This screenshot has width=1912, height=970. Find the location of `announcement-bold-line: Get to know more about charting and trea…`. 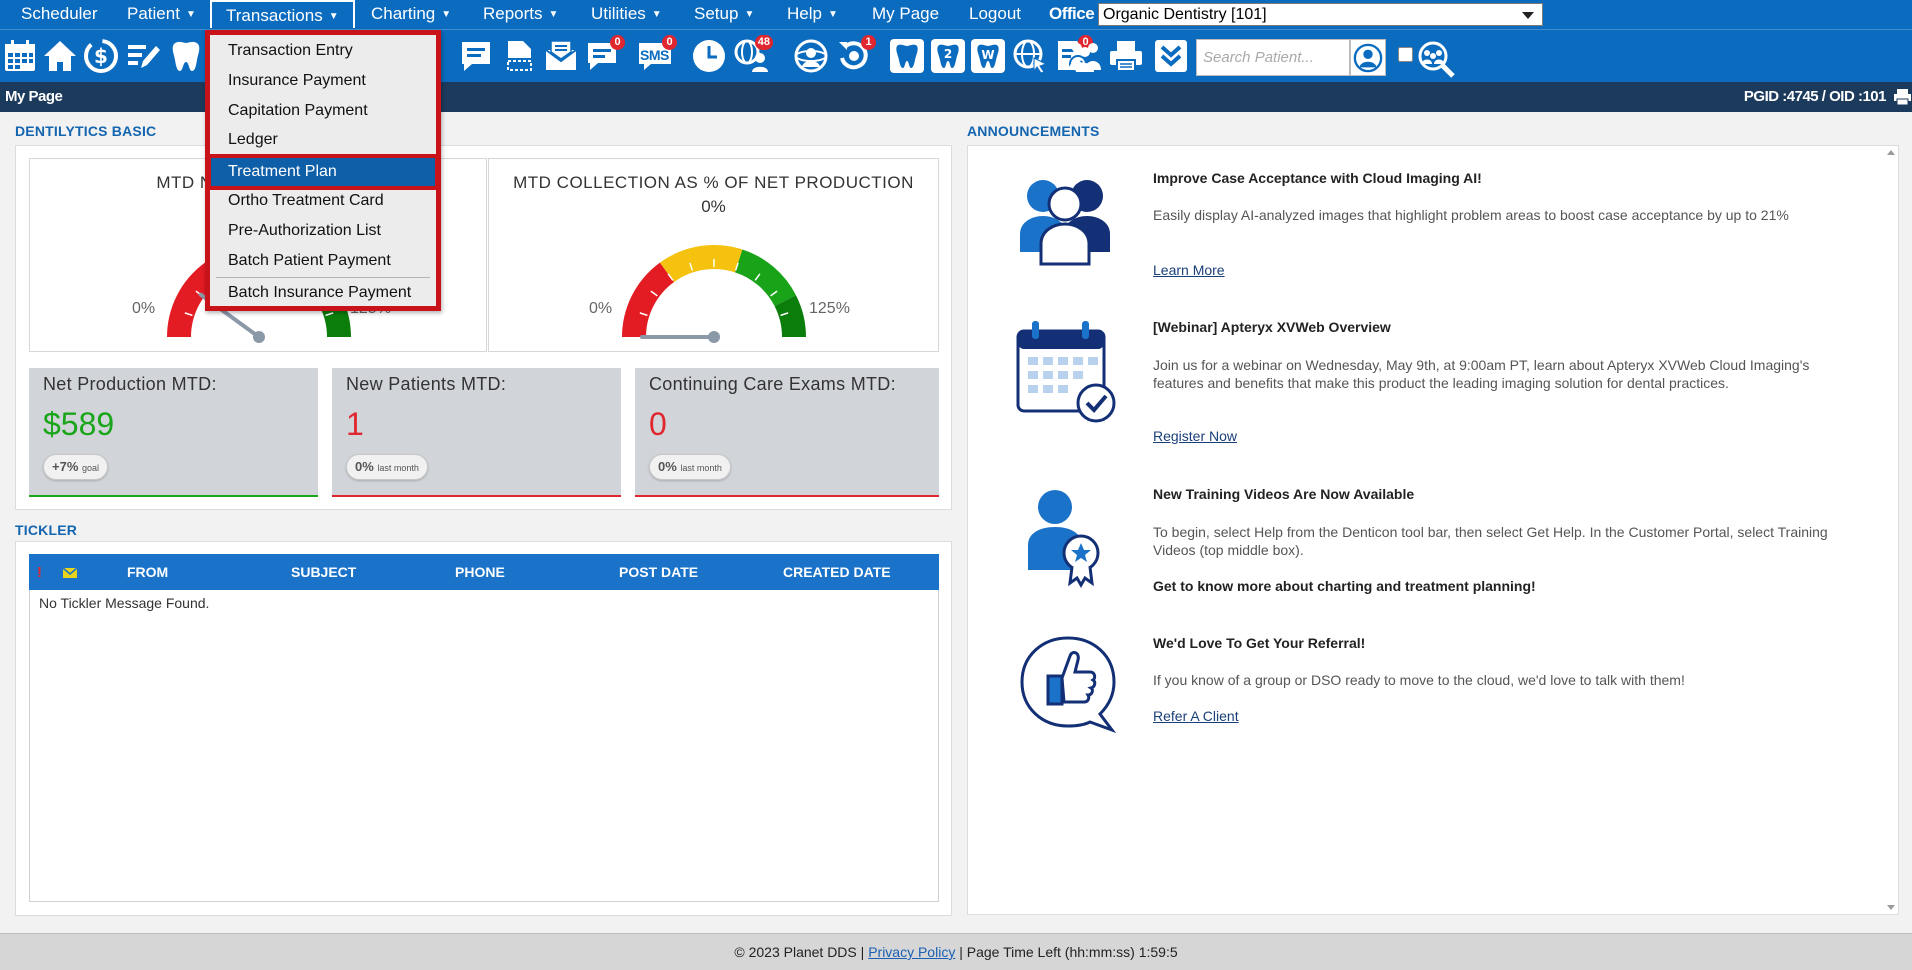

announcement-bold-line: Get to know more about charting and trea… is located at coordinates (1344, 586).